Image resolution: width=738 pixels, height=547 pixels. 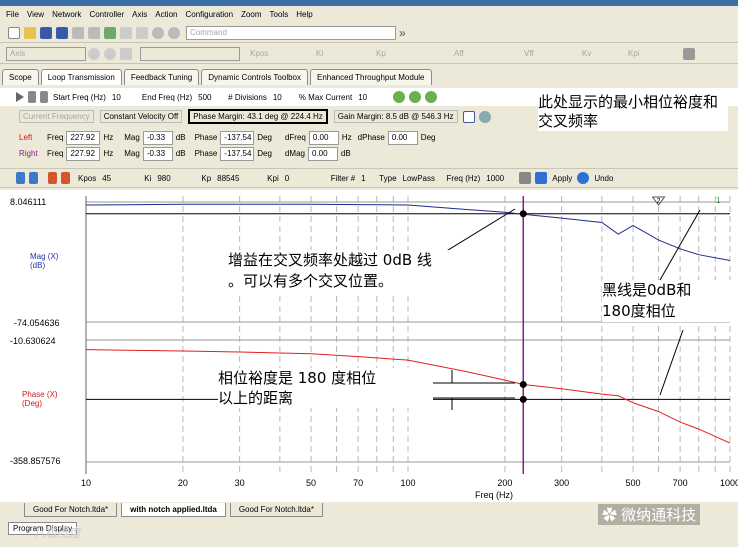 I want to click on tab-loop-transmission: Loop Transmission, so click(x=81, y=76).